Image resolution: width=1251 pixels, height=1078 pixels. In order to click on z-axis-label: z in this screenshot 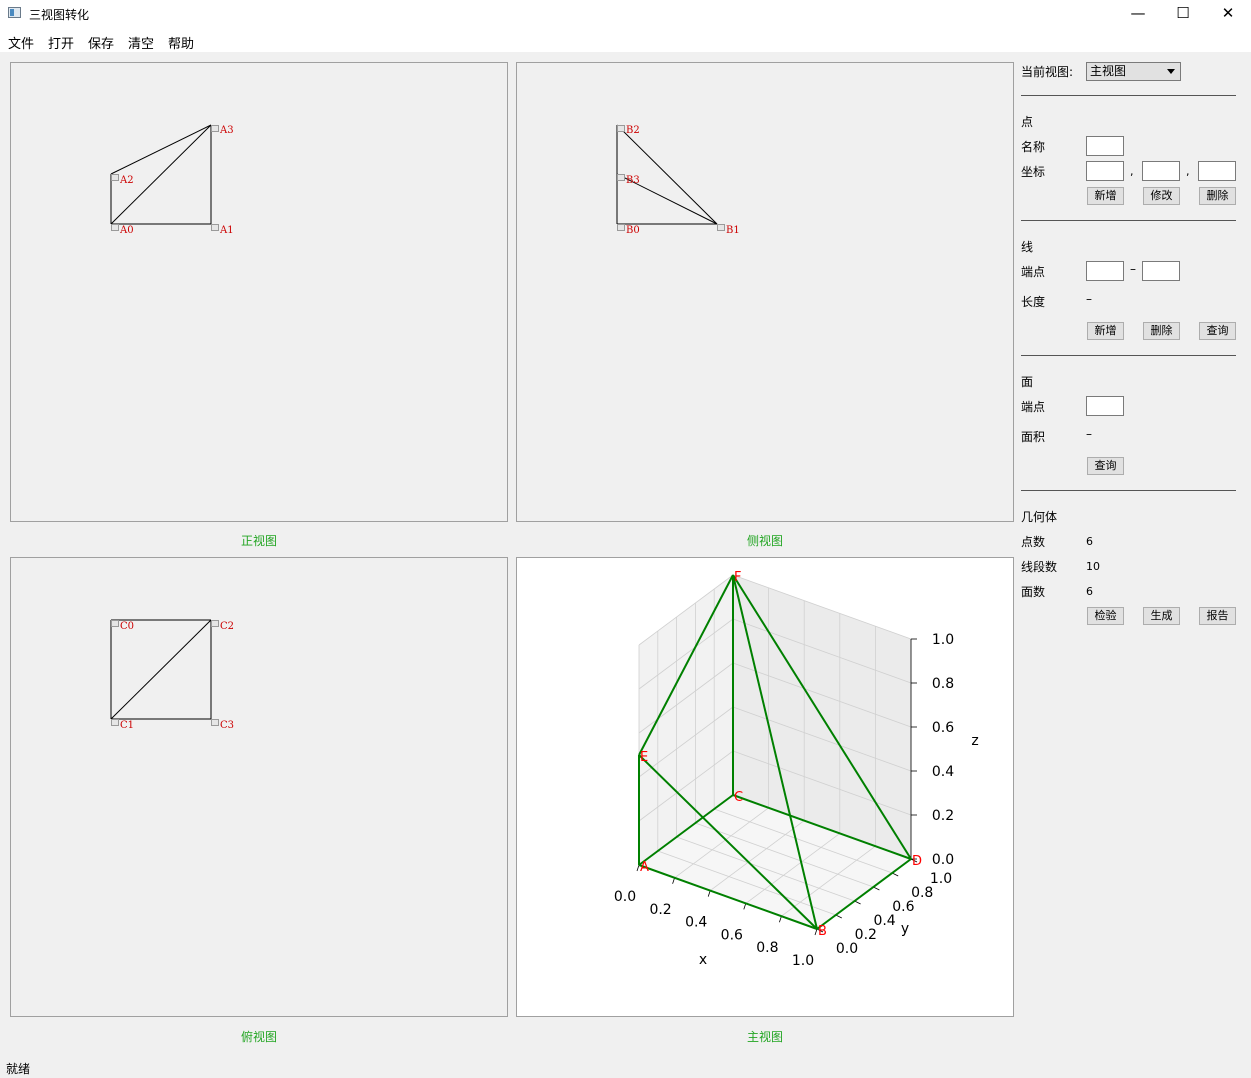, I will do `click(974, 741)`.